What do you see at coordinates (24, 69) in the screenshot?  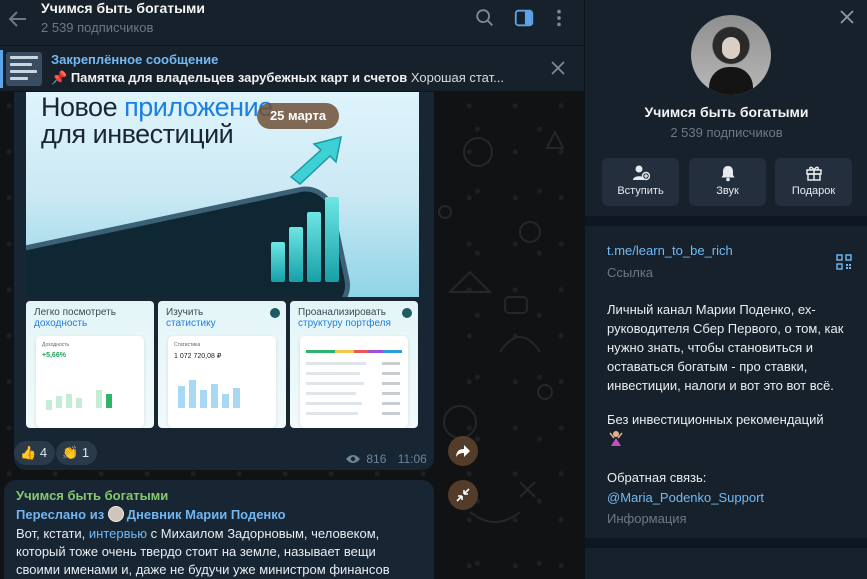 I see `pinned-thumbnail` at bounding box center [24, 69].